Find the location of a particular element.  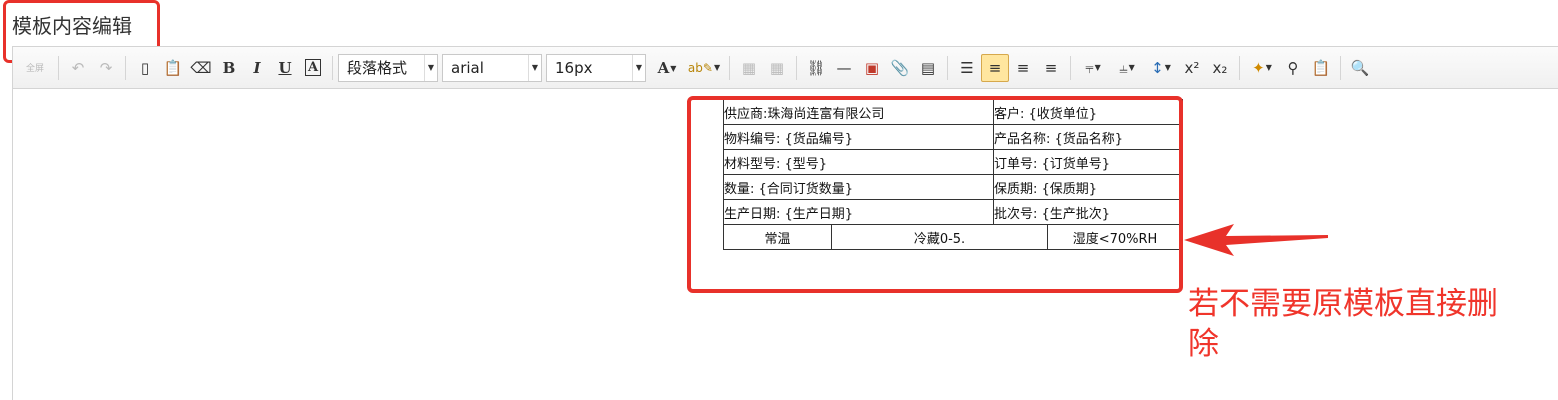

paste-text-icon: 📋 is located at coordinates (173, 67).